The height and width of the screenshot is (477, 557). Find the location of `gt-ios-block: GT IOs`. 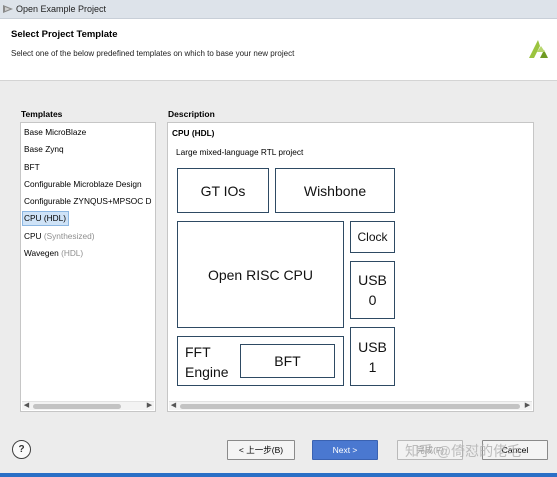

gt-ios-block: GT IOs is located at coordinates (223, 190).